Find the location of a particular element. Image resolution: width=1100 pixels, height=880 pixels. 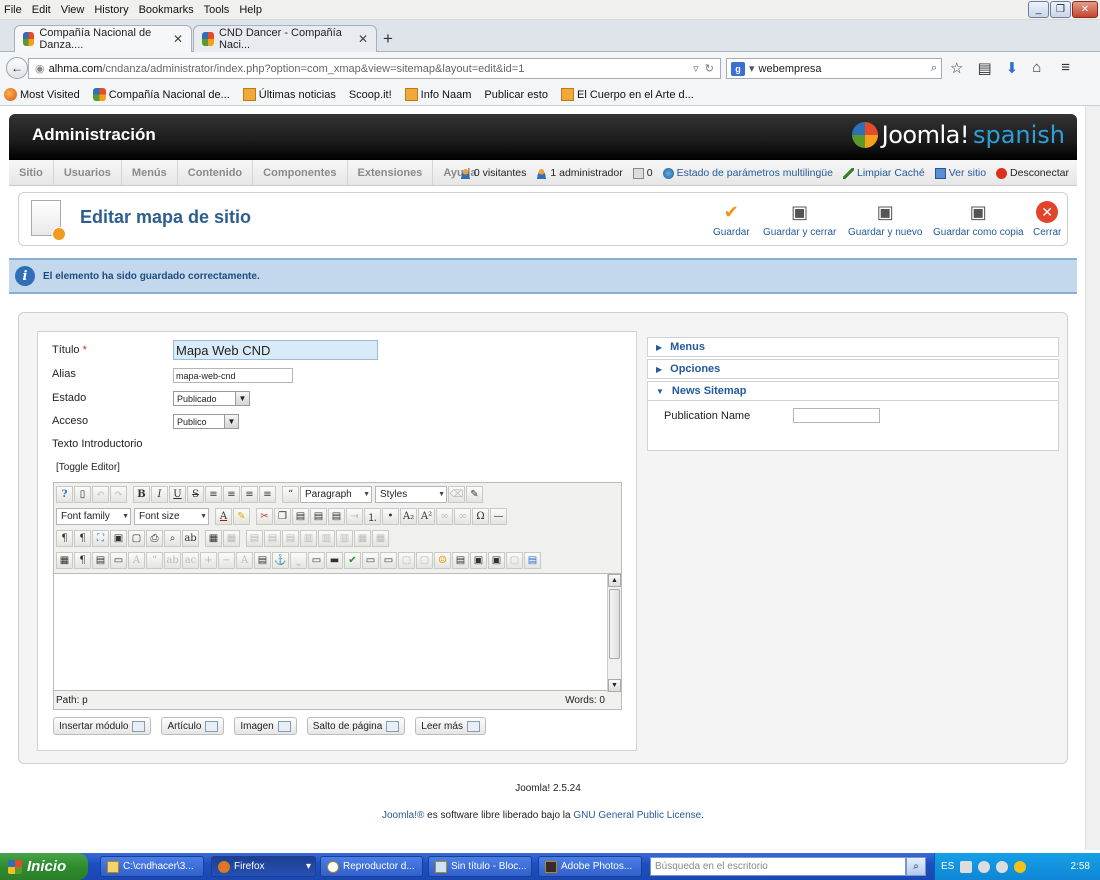

title-input: Mapa Web CND is located at coordinates (275, 350).